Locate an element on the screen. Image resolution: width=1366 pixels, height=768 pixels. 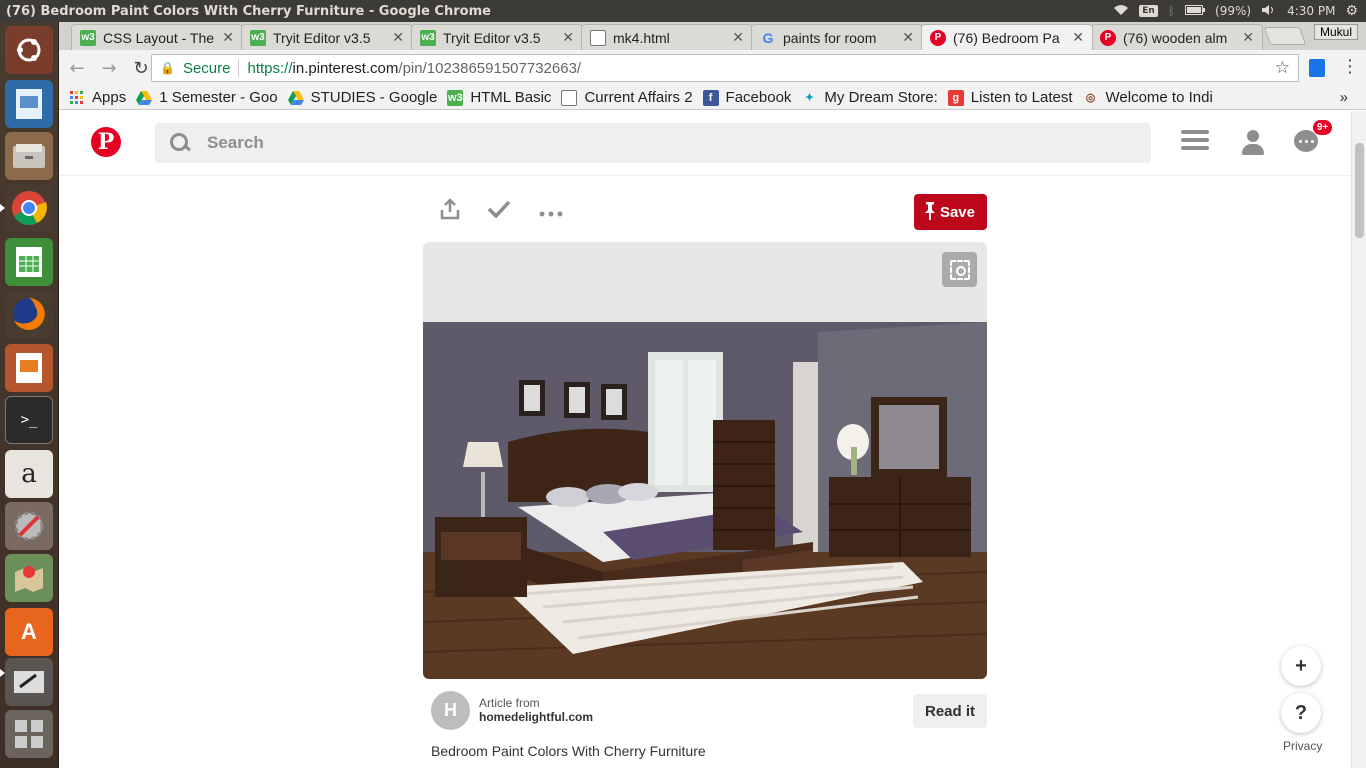
profile-button: Mukul is located at coordinates (1335, 32).